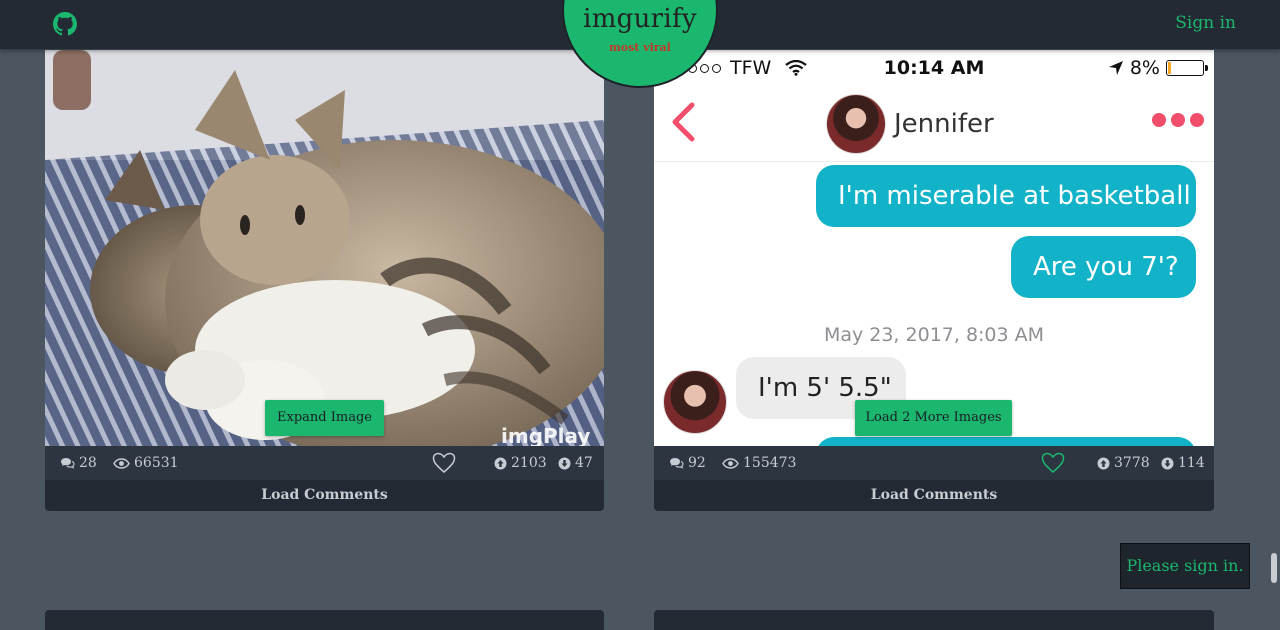  I want to click on upvote-value: 3778, so click(1132, 463).